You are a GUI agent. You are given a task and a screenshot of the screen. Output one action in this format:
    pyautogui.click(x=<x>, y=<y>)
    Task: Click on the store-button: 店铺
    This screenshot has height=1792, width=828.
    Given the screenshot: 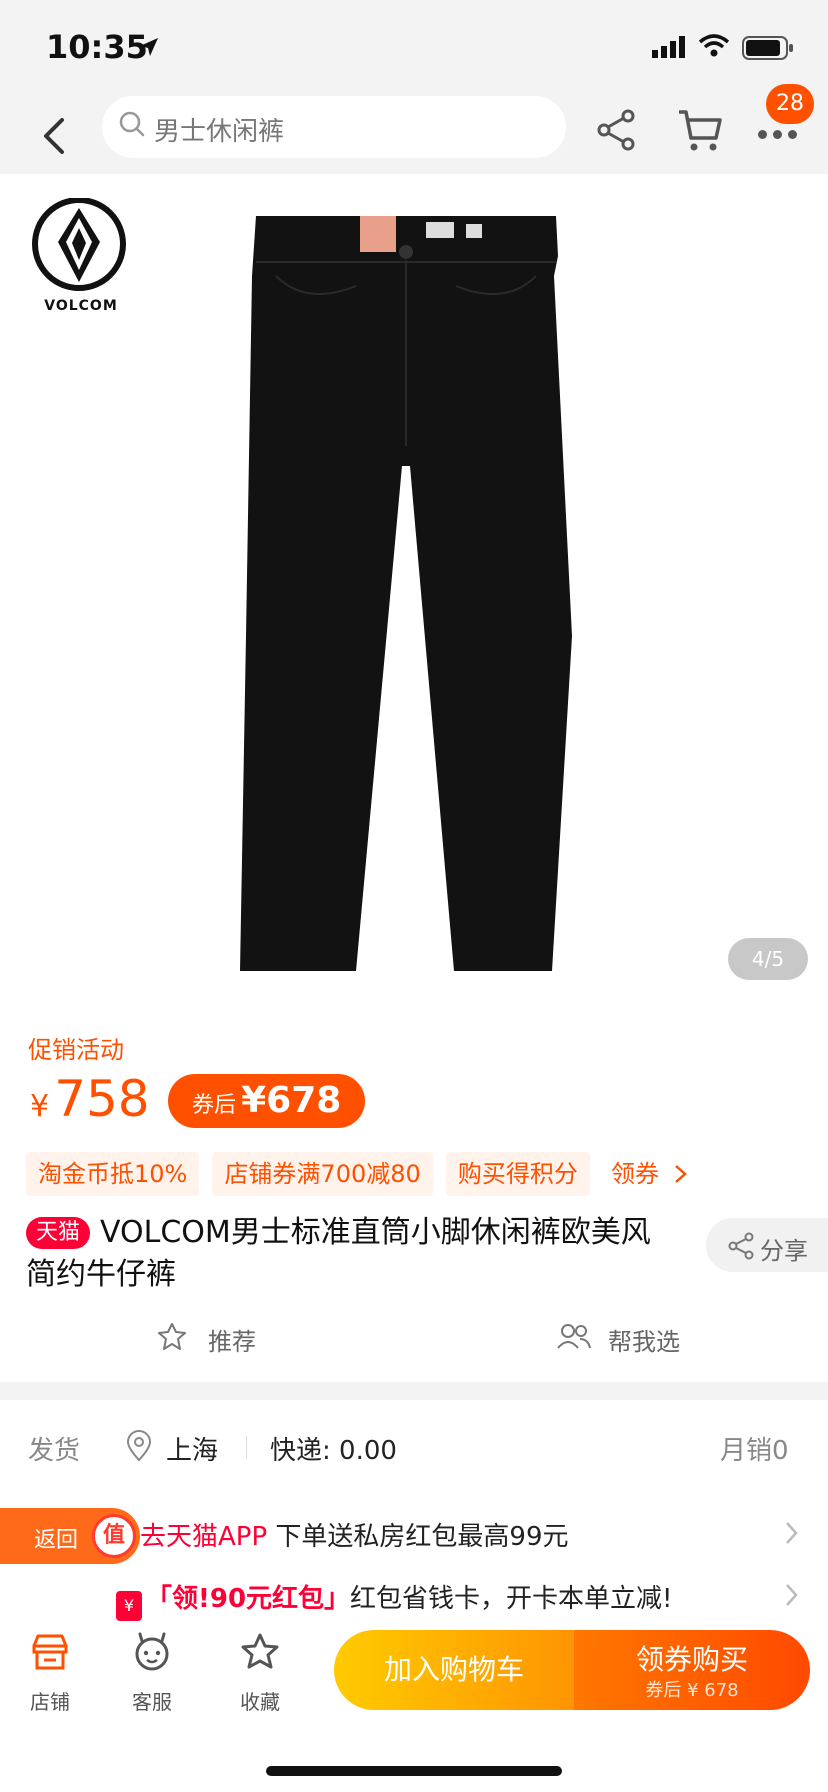 What is the action you would take?
    pyautogui.click(x=50, y=1677)
    